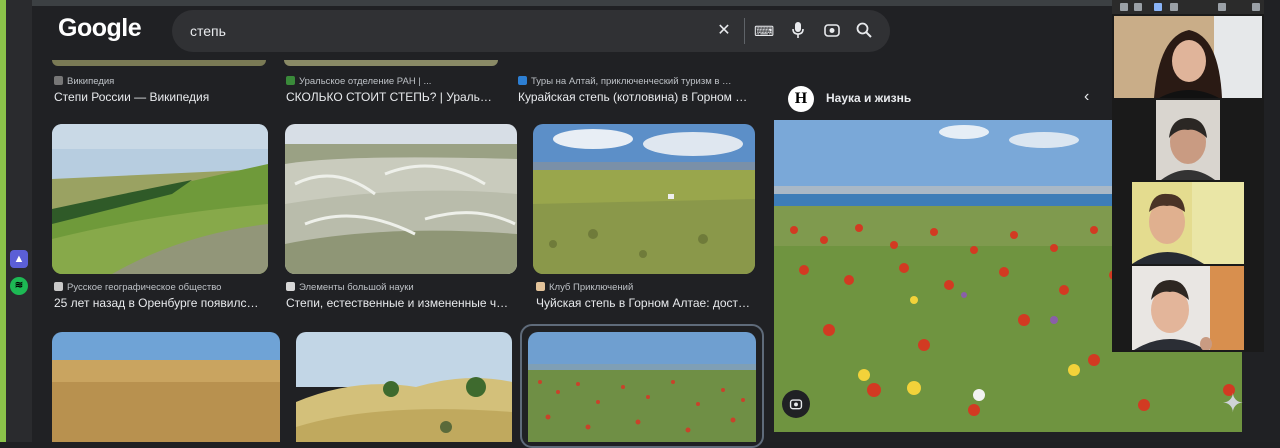 The height and width of the screenshot is (448, 1280). Describe the element at coordinates (642, 387) in the screenshot. I see `result-image-tulip-field` at that location.